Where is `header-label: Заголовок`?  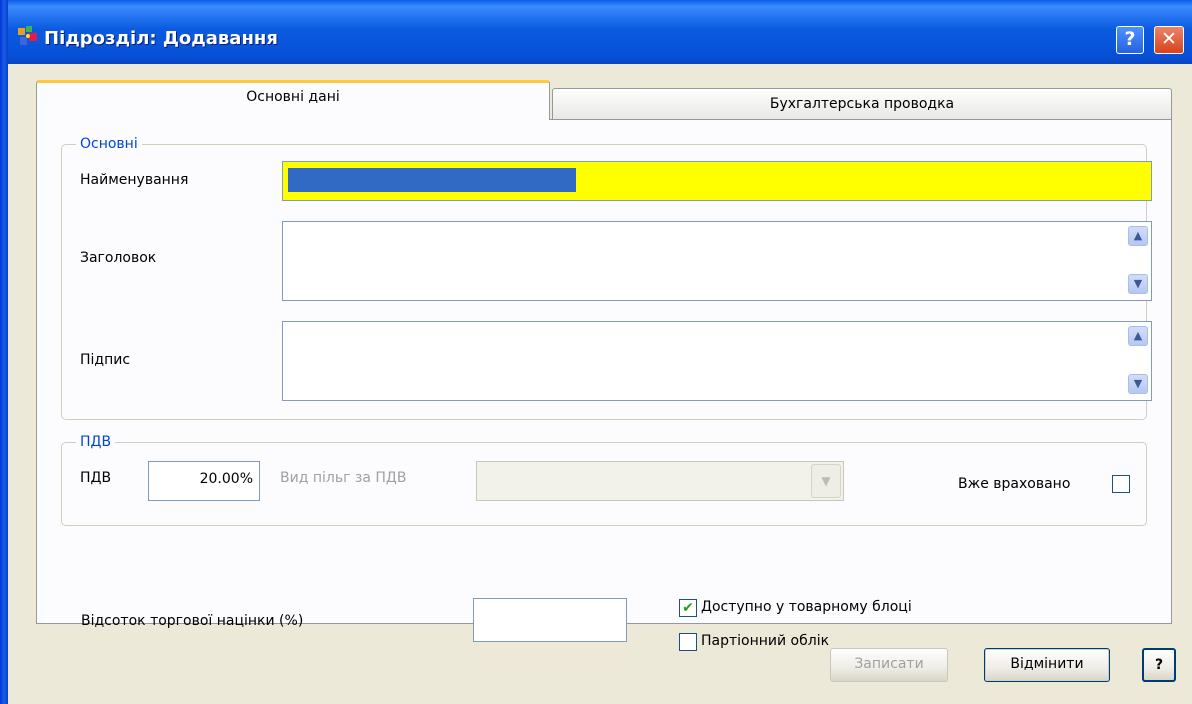
header-label: Заголовок is located at coordinates (118, 258).